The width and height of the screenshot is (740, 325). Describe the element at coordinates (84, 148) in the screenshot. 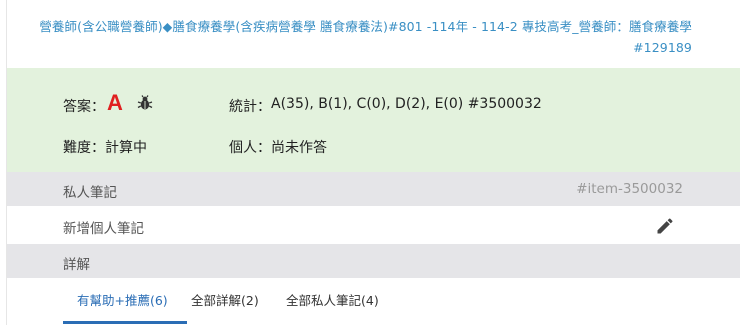

I see `difficulty-label: 難度：` at that location.